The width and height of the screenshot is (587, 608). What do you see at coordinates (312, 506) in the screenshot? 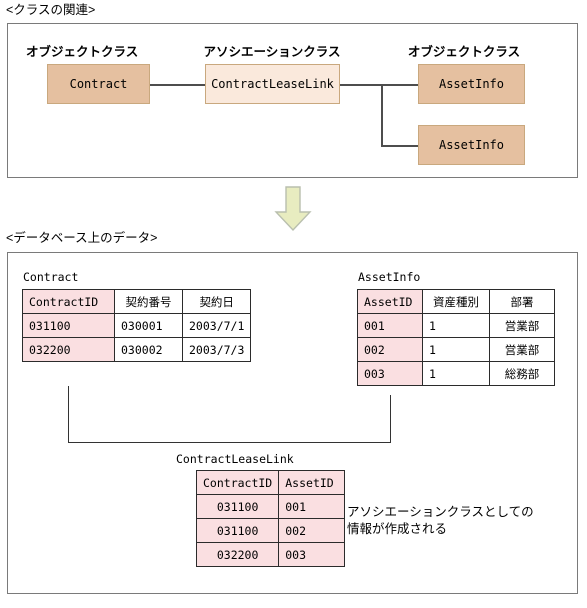
I see `cll-r0c1: 001` at bounding box center [312, 506].